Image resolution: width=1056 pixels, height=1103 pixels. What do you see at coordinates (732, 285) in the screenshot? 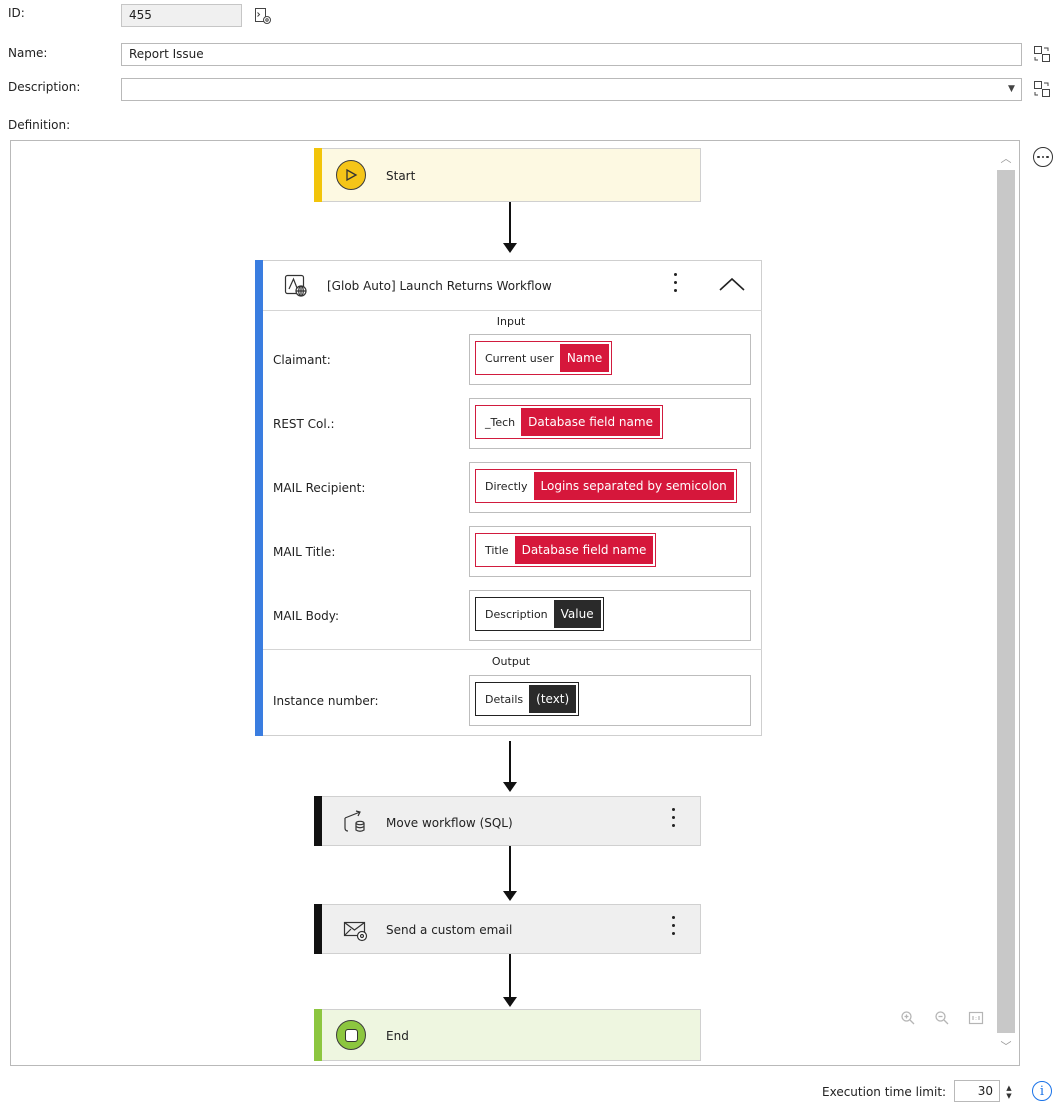
I see `collapse-icon` at bounding box center [732, 285].